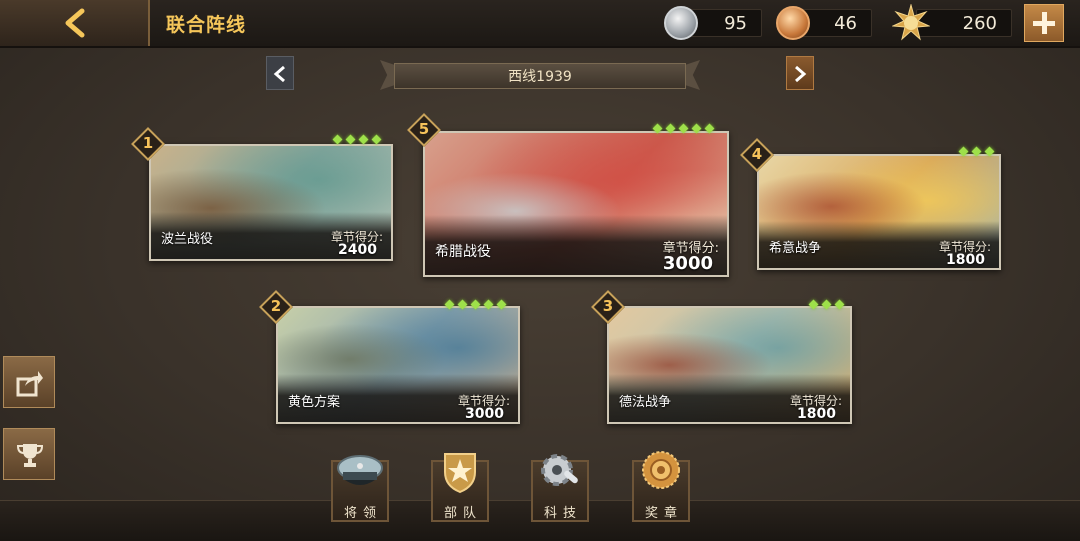 The height and width of the screenshot is (541, 1080). What do you see at coordinates (645, 402) in the screenshot?
I see `chapter-name: 德法战争` at bounding box center [645, 402].